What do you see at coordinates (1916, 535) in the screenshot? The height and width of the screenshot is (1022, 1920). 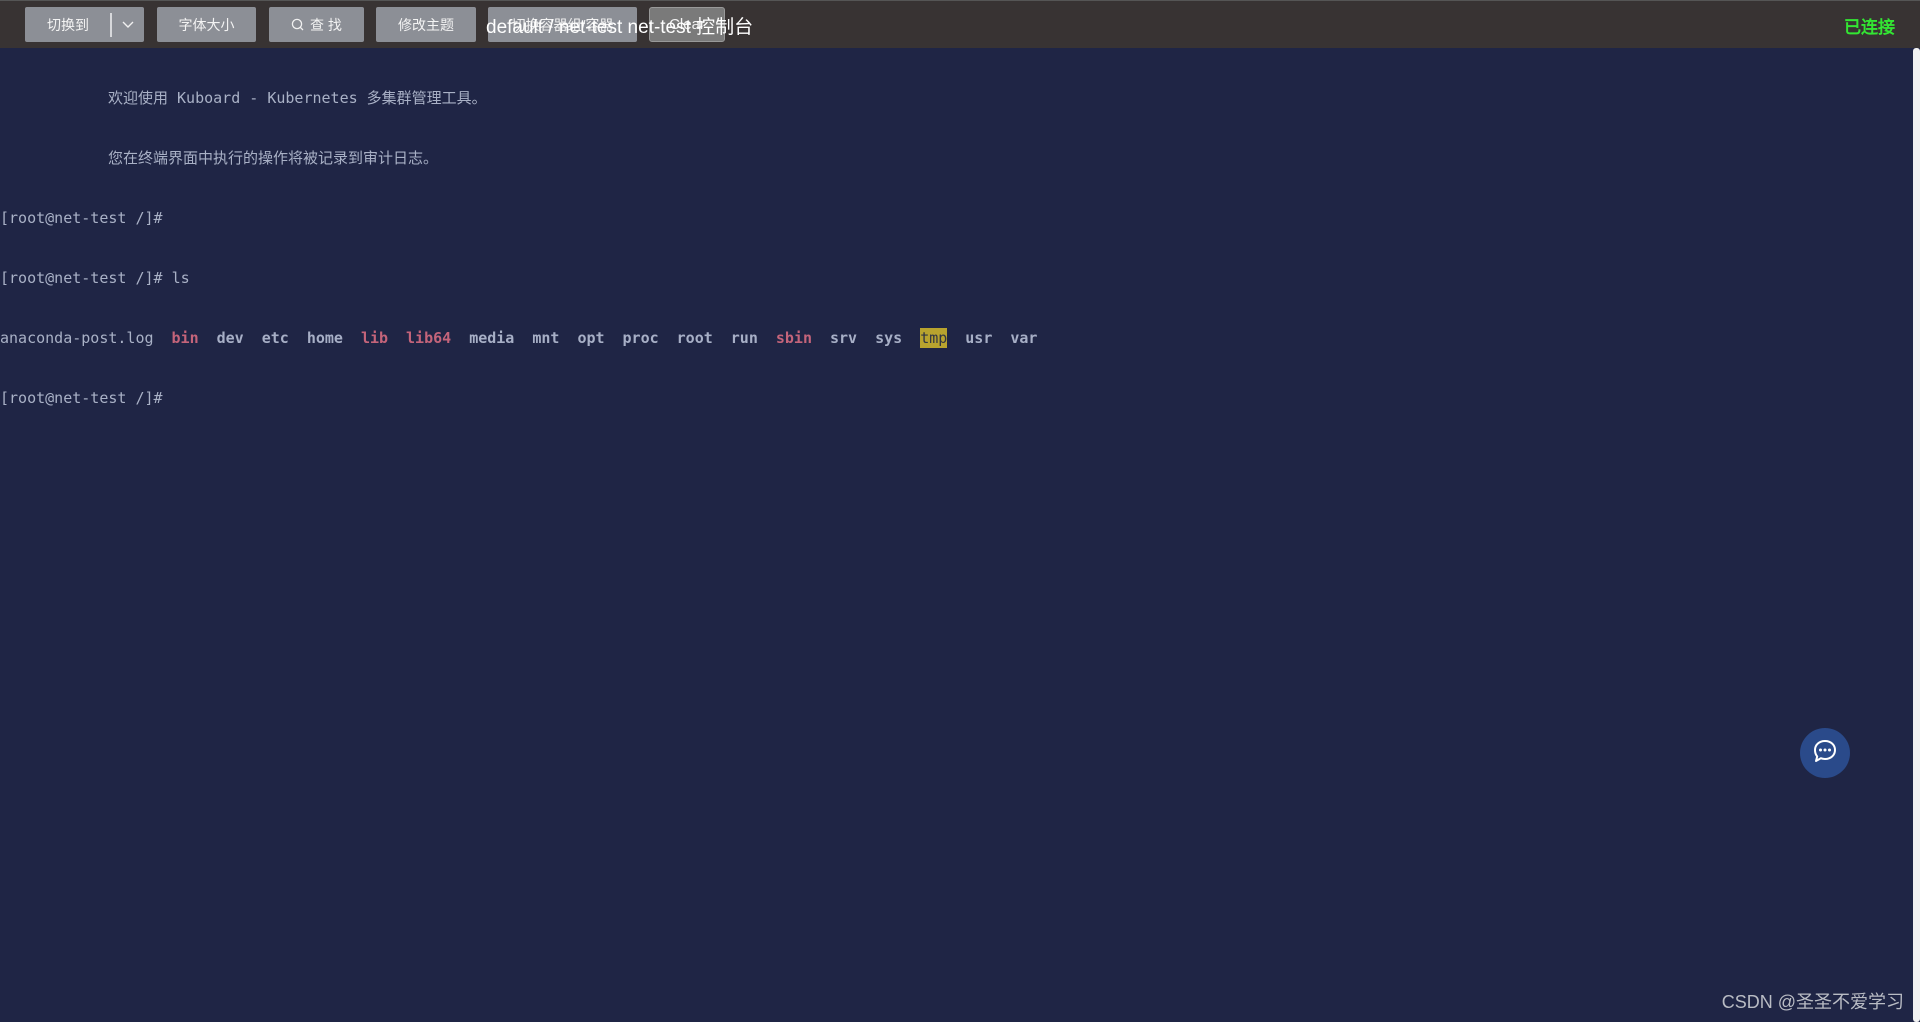 I see `terminal-scrollbar` at bounding box center [1916, 535].